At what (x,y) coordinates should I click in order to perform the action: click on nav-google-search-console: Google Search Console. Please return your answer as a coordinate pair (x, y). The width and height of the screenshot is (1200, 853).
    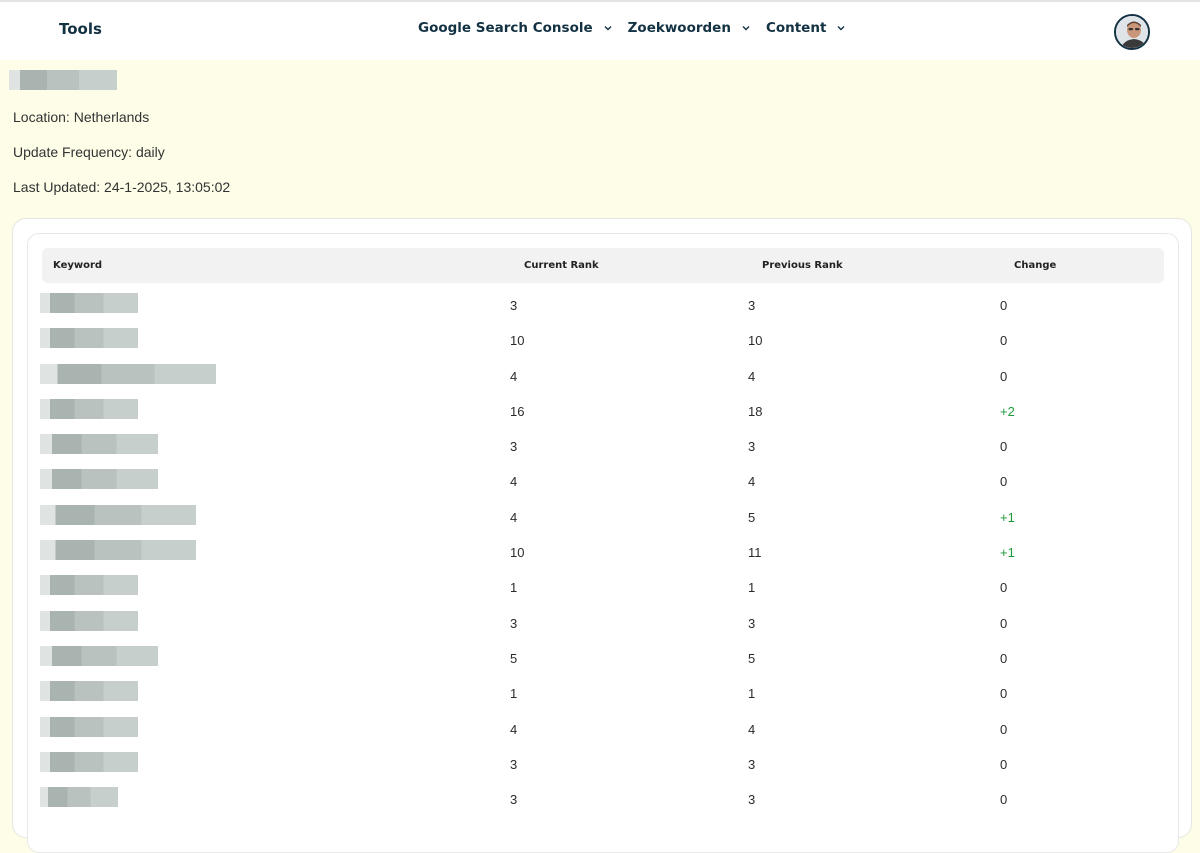
    Looking at the image, I should click on (516, 28).